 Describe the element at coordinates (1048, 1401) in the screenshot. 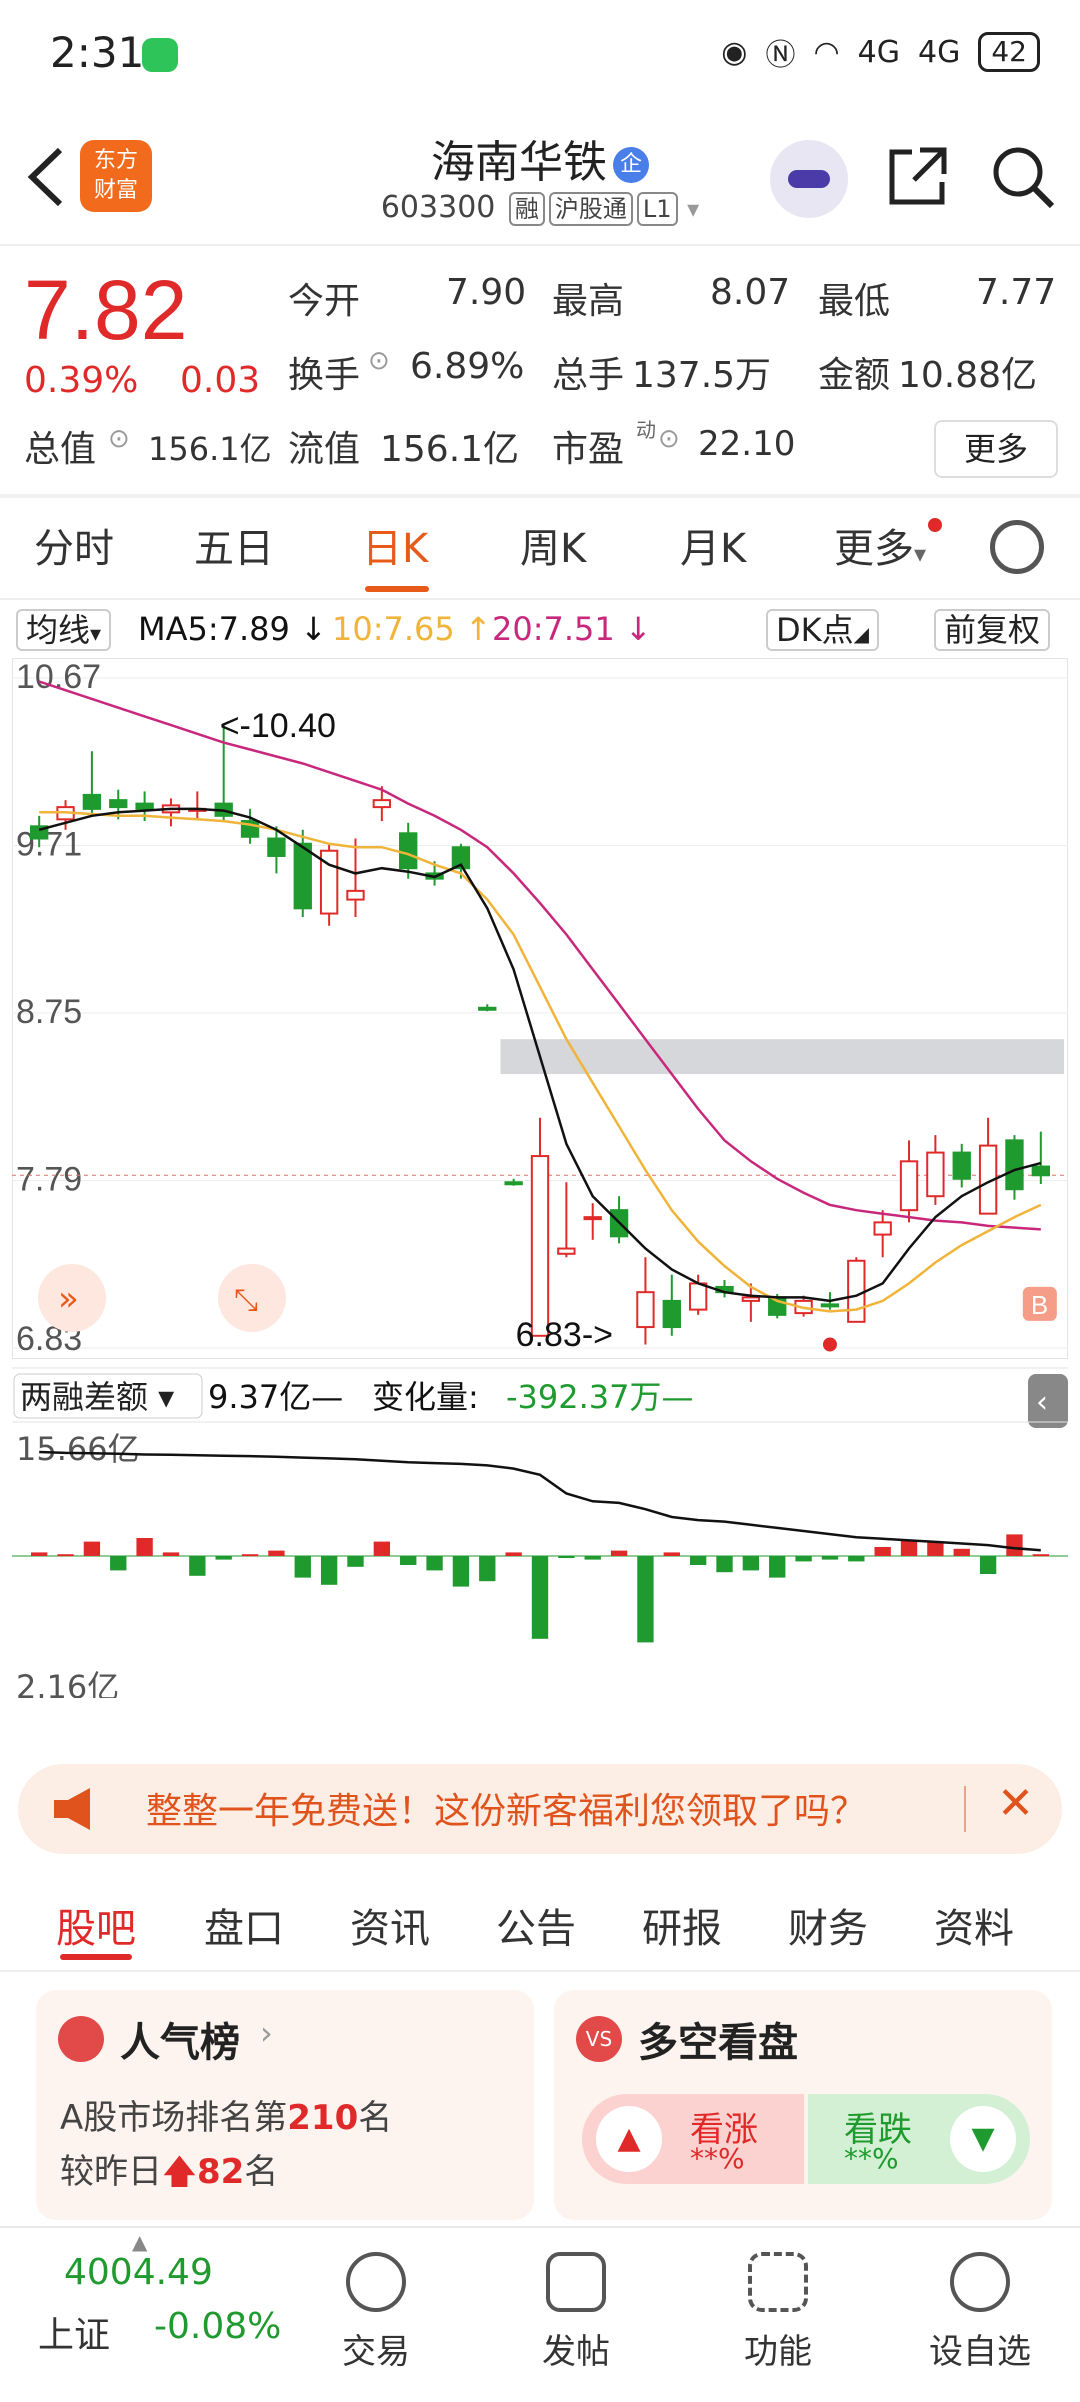

I see `collapse-tab` at that location.